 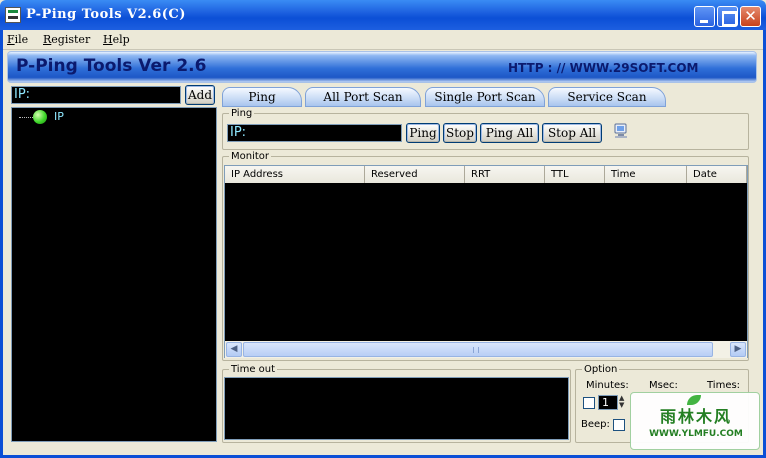 I want to click on times-label: Times:, so click(x=724, y=385).